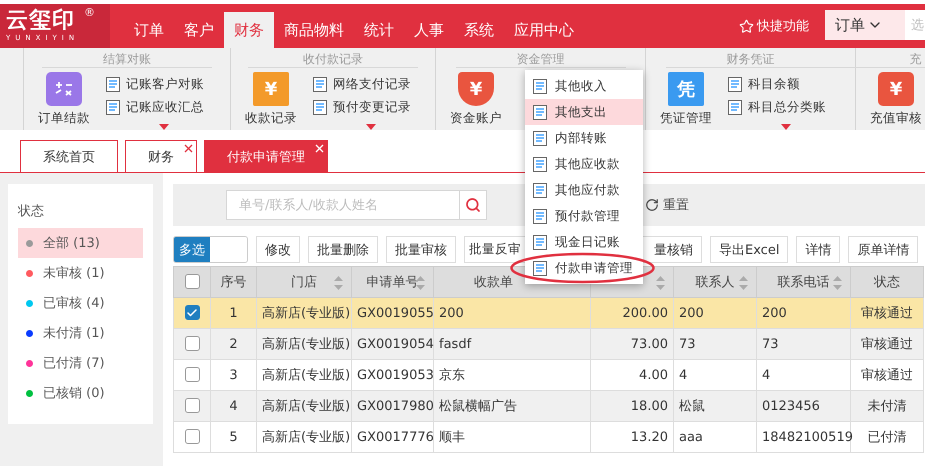 The image size is (925, 466). Describe the element at coordinates (80, 243) in the screenshot. I see `status-filter-item: 全部 (13)` at that location.